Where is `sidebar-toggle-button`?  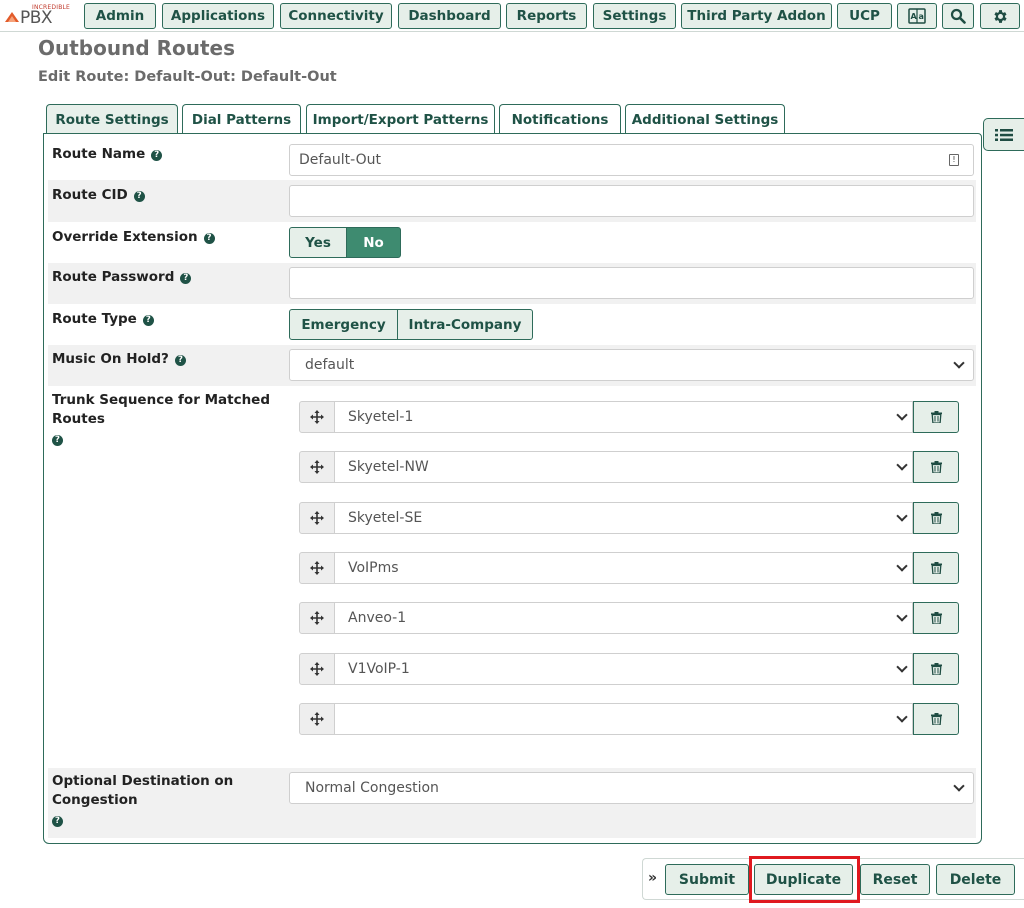
sidebar-toggle-button is located at coordinates (1003, 134).